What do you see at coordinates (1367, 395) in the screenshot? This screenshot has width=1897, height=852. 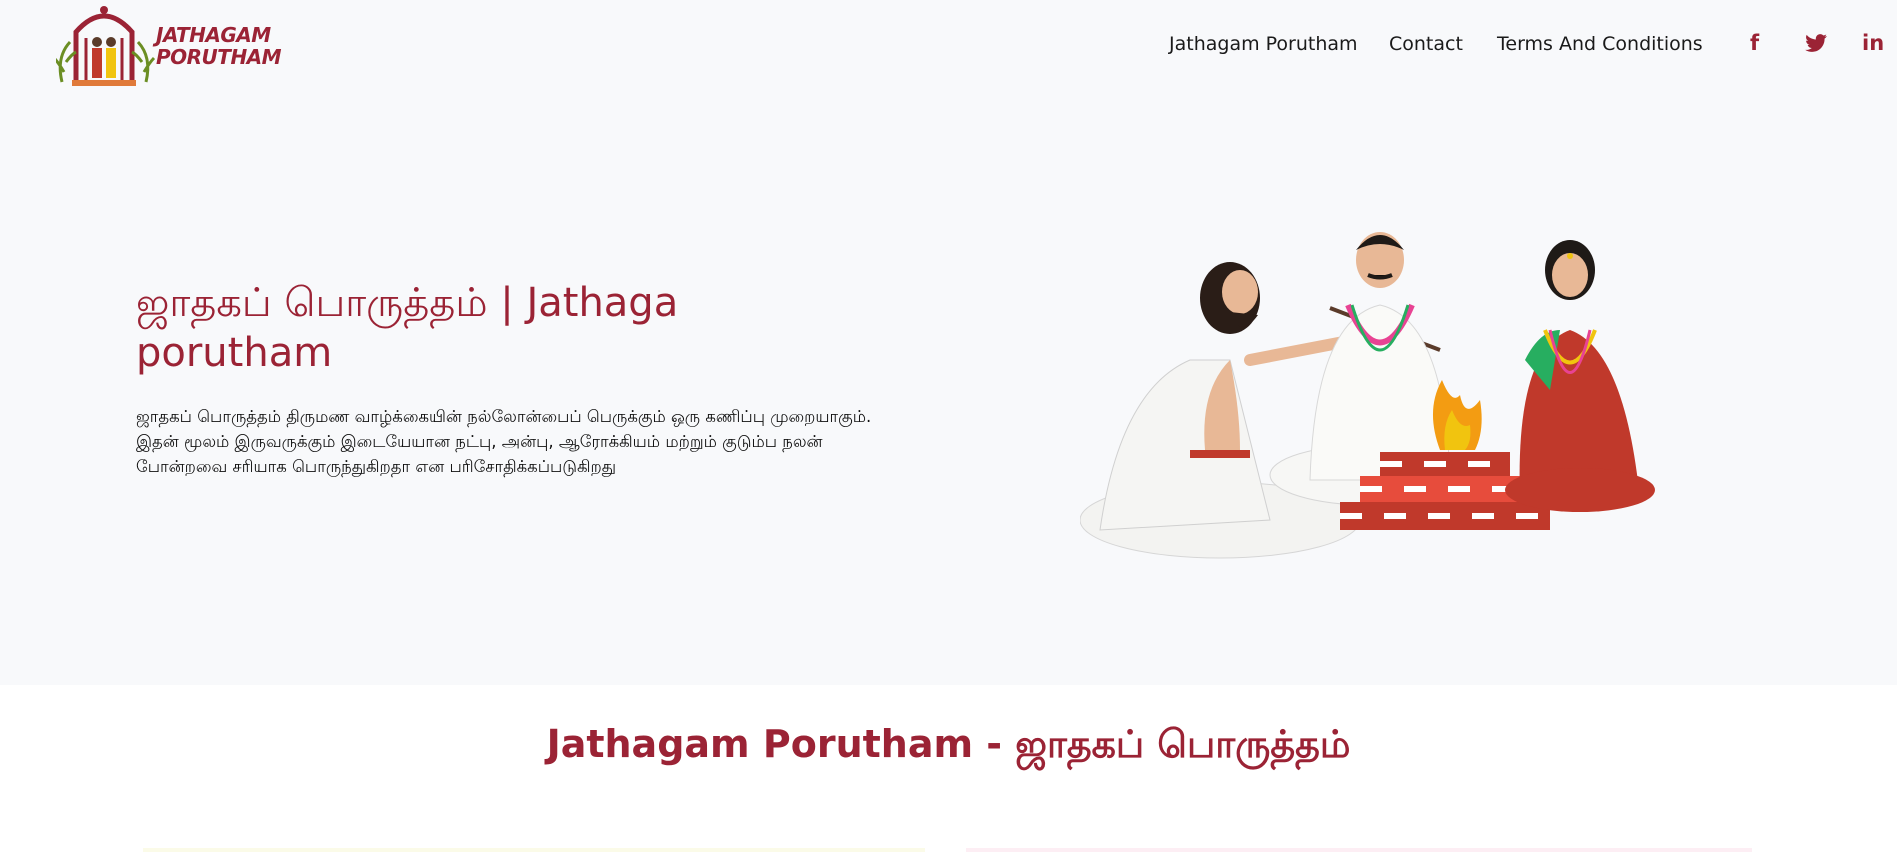 I see `wedding-homam-illustration` at bounding box center [1367, 395].